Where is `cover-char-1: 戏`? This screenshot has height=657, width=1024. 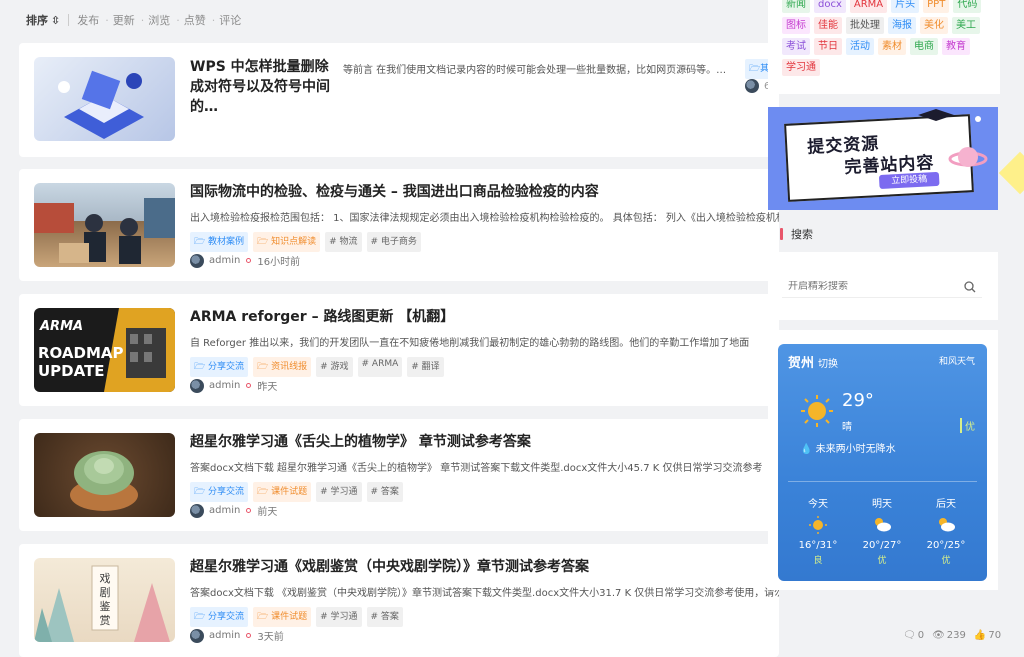 cover-char-1: 戏 is located at coordinates (105, 578).